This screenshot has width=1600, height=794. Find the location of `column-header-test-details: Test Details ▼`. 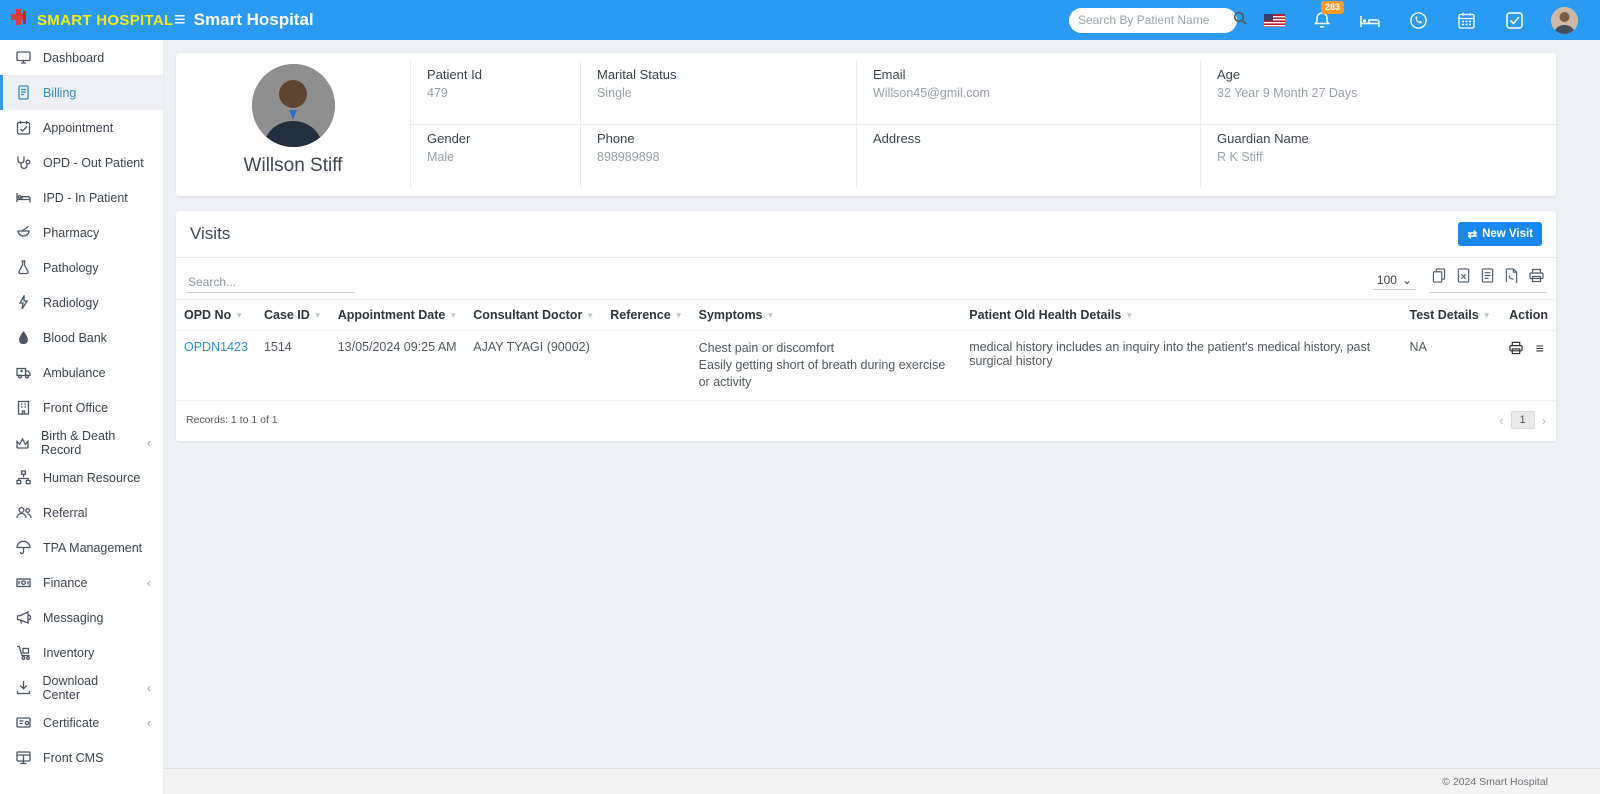

column-header-test-details: Test Details ▼ is located at coordinates (1451, 315).